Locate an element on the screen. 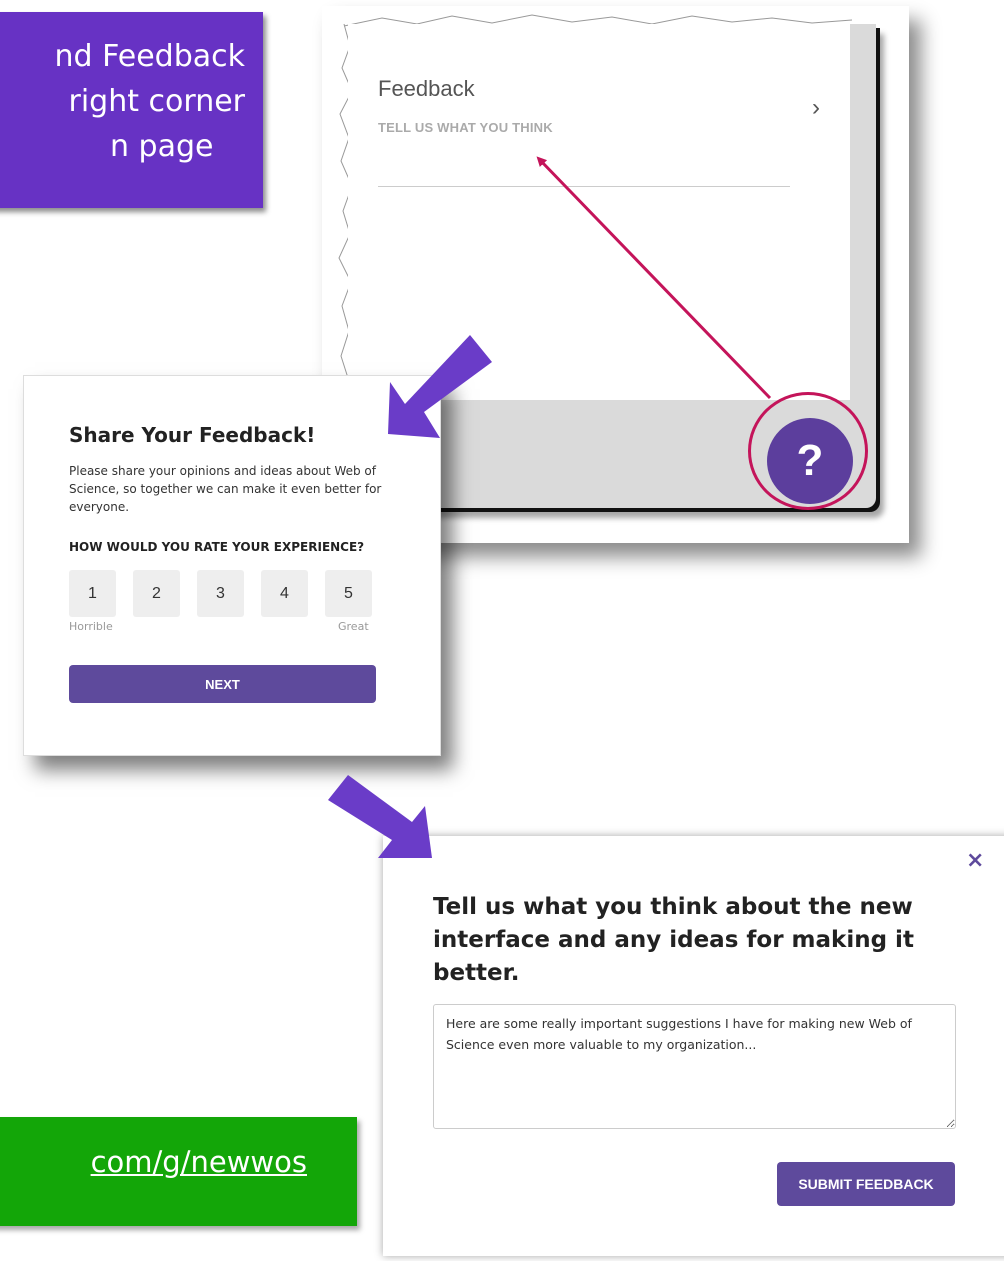 The image size is (1004, 1261). dialog-title: Share Your Feedback! is located at coordinates (192, 435).